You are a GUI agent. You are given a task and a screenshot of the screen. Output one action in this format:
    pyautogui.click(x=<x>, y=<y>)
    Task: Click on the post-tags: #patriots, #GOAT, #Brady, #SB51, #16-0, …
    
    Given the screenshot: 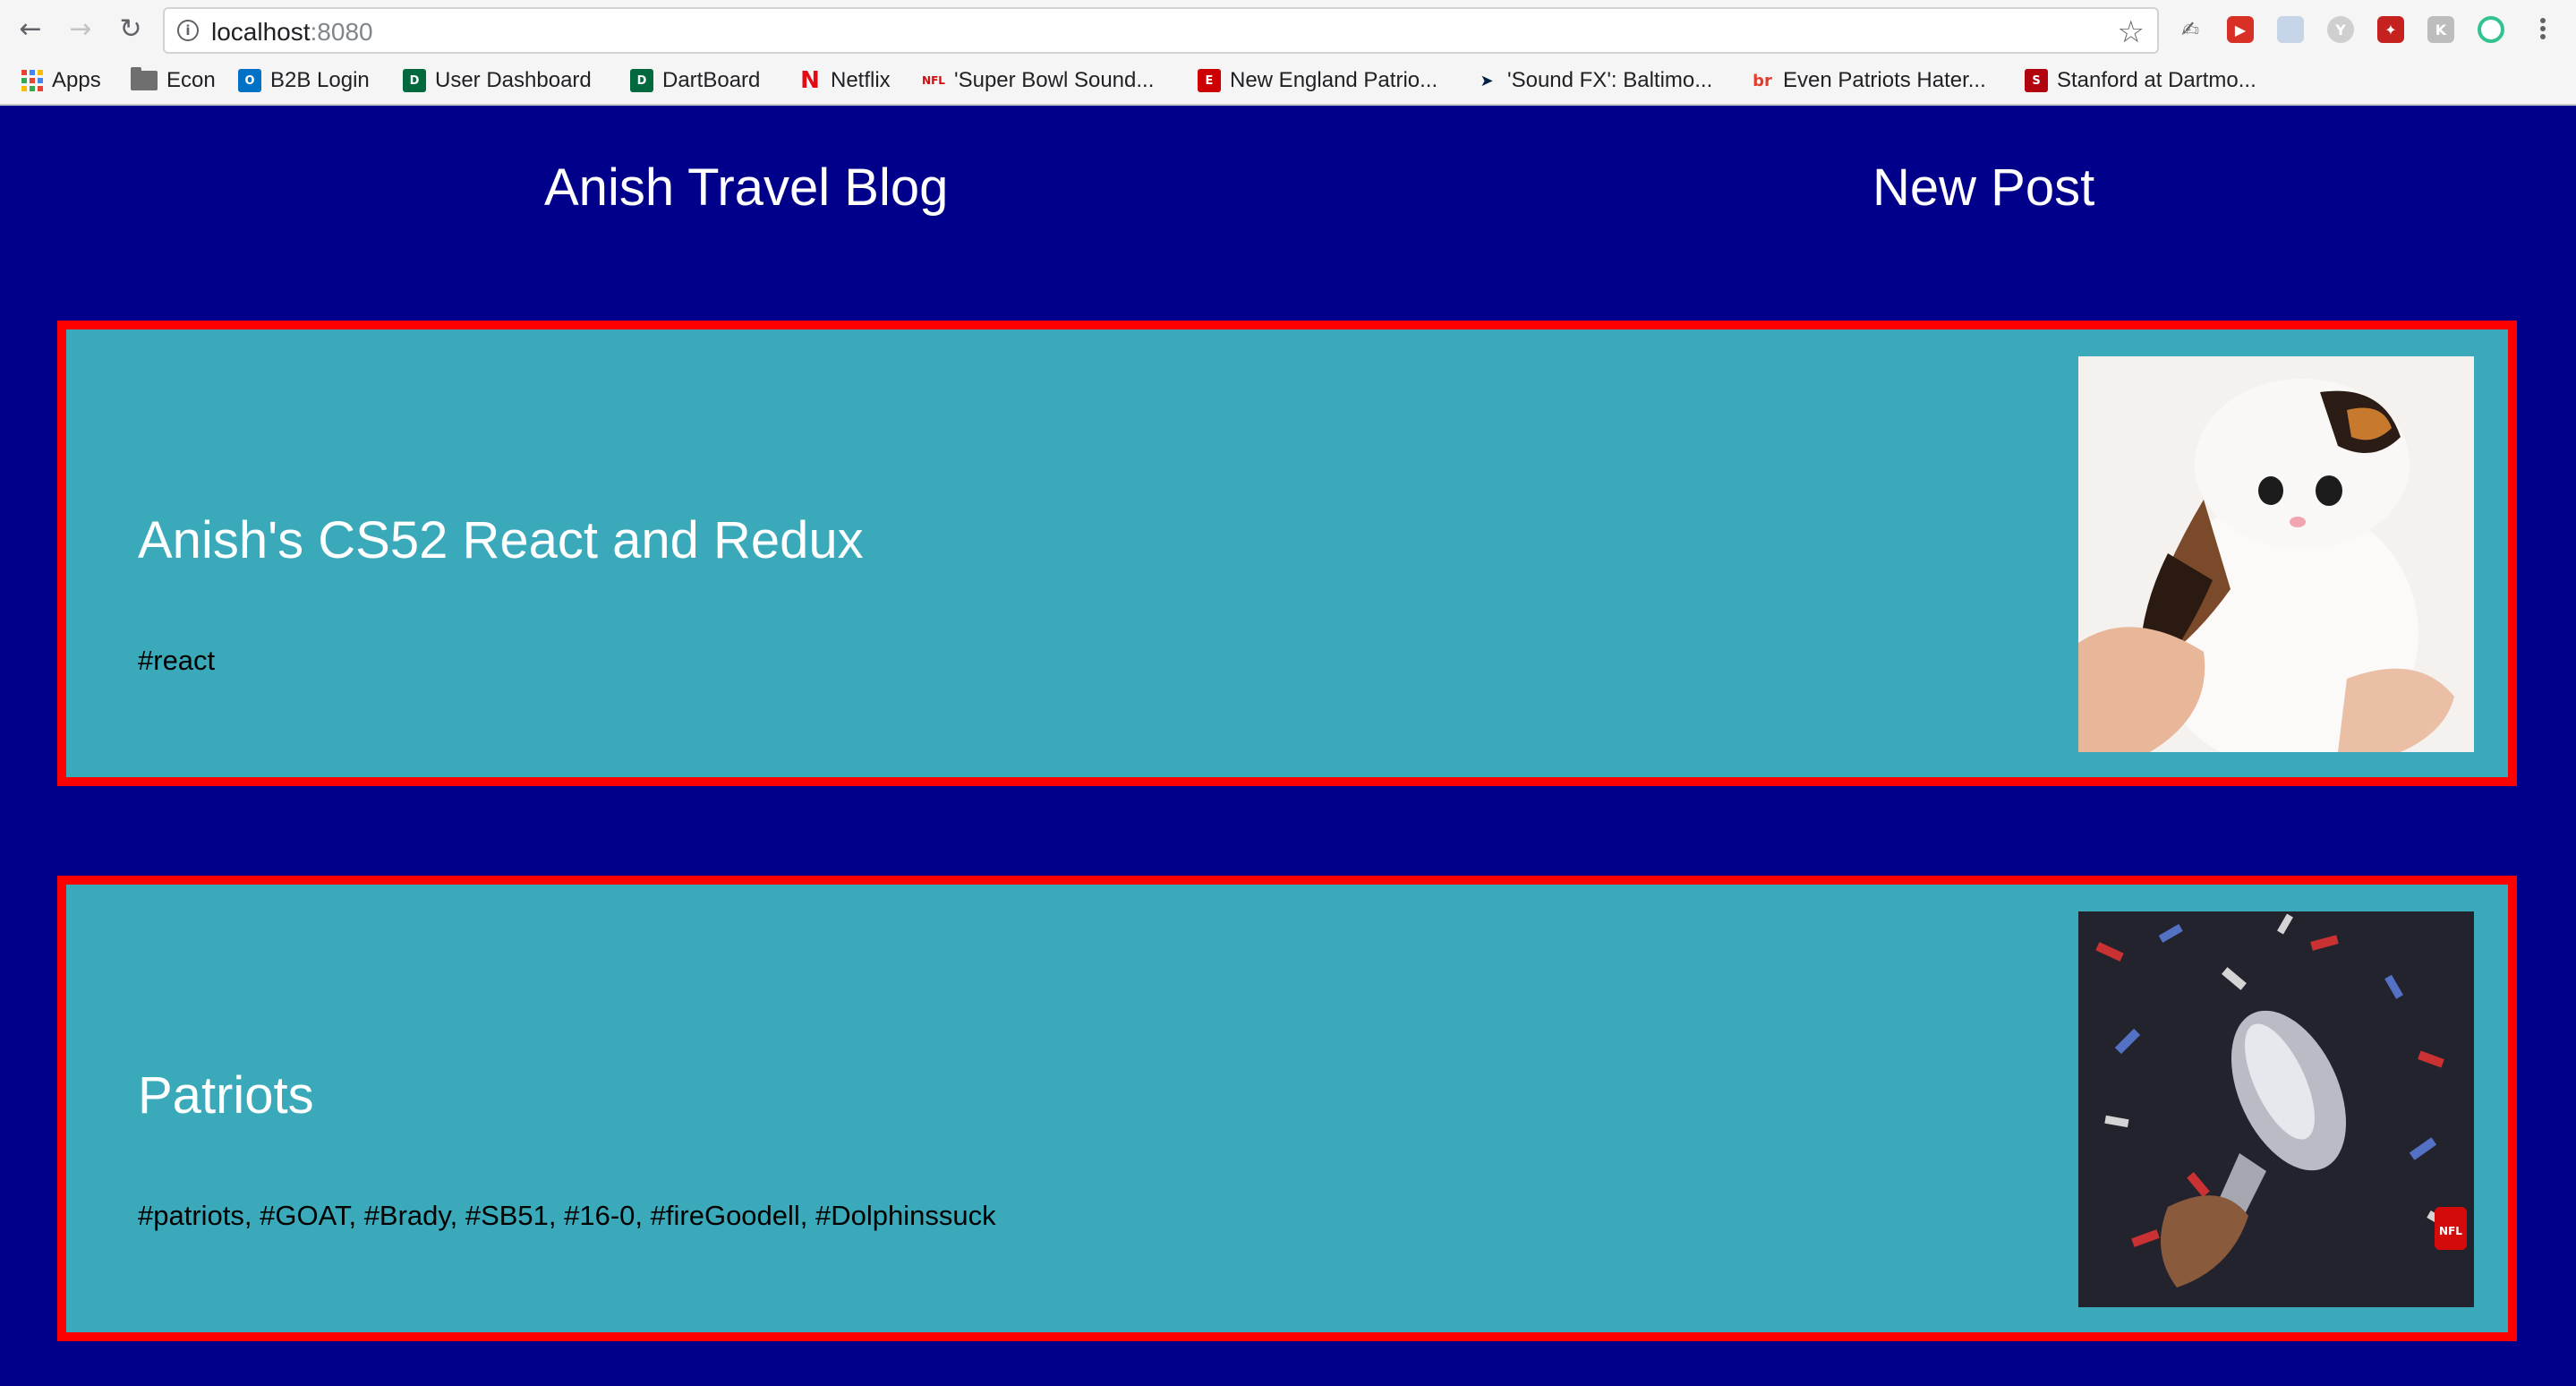 What is the action you would take?
    pyautogui.click(x=567, y=1215)
    